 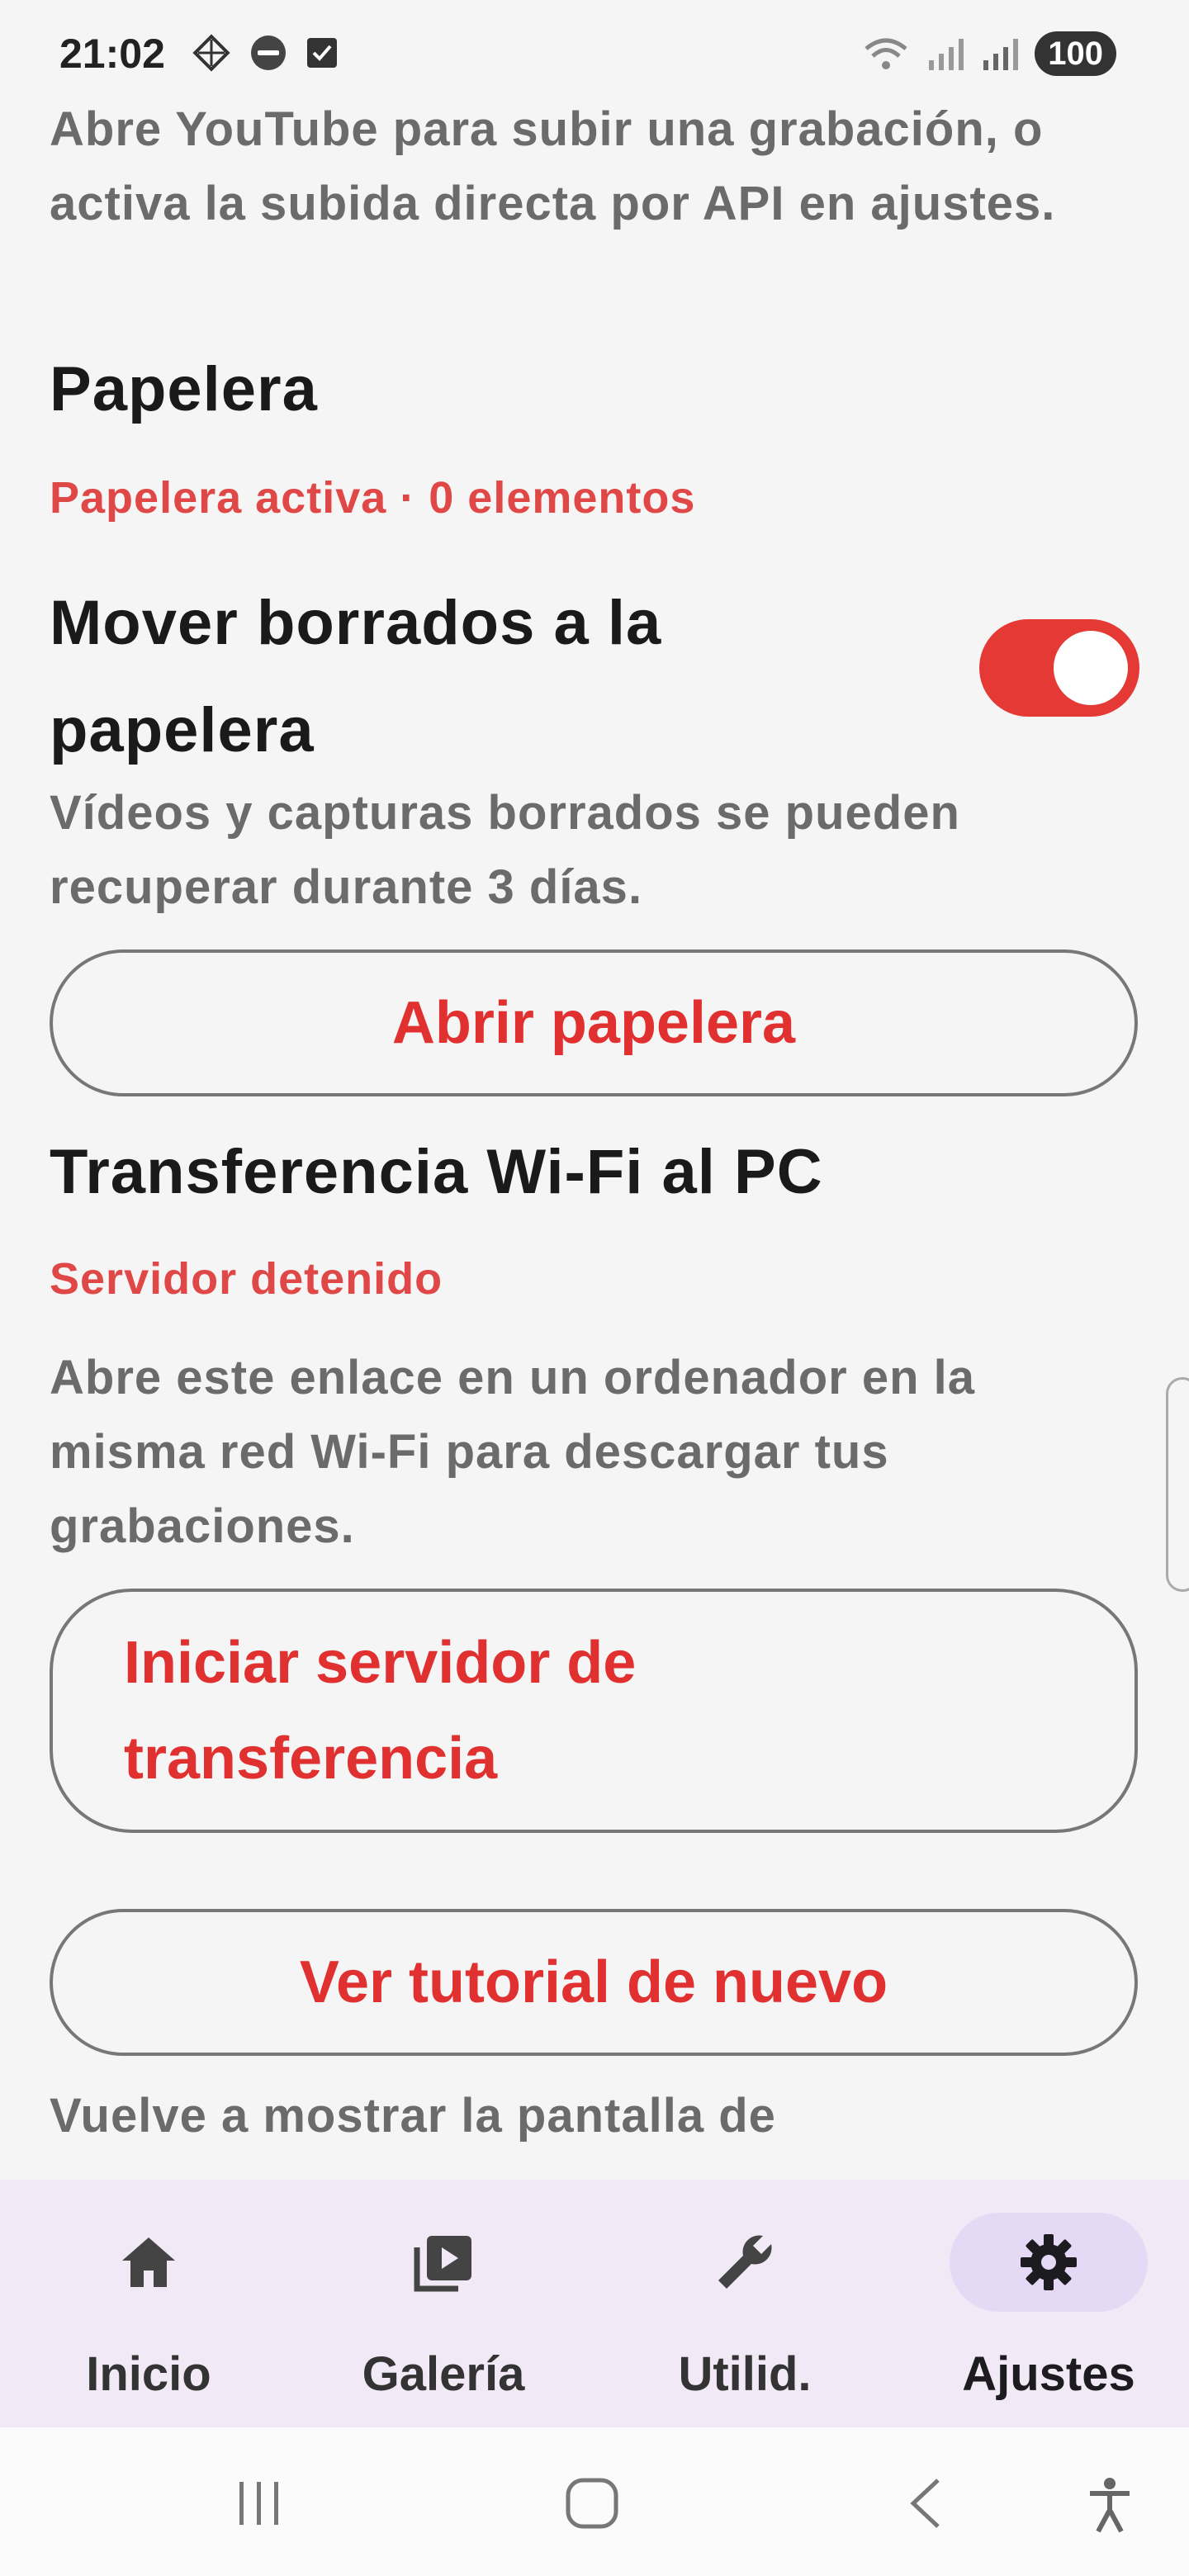 I want to click on nav-item-galeria: Galería, so click(x=443, y=2303).